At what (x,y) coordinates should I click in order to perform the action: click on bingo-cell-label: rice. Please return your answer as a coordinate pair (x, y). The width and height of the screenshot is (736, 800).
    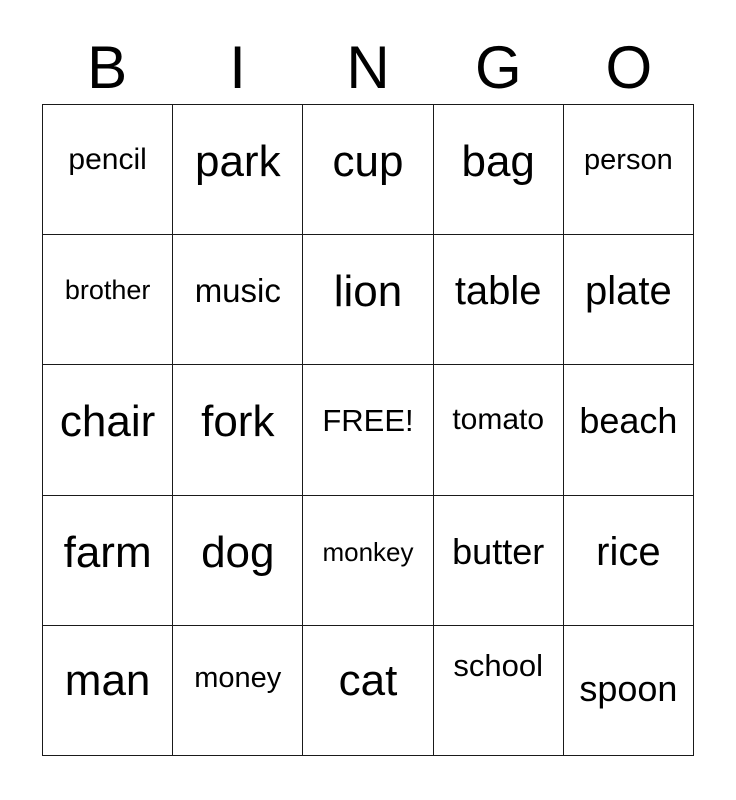
    Looking at the image, I should click on (628, 551).